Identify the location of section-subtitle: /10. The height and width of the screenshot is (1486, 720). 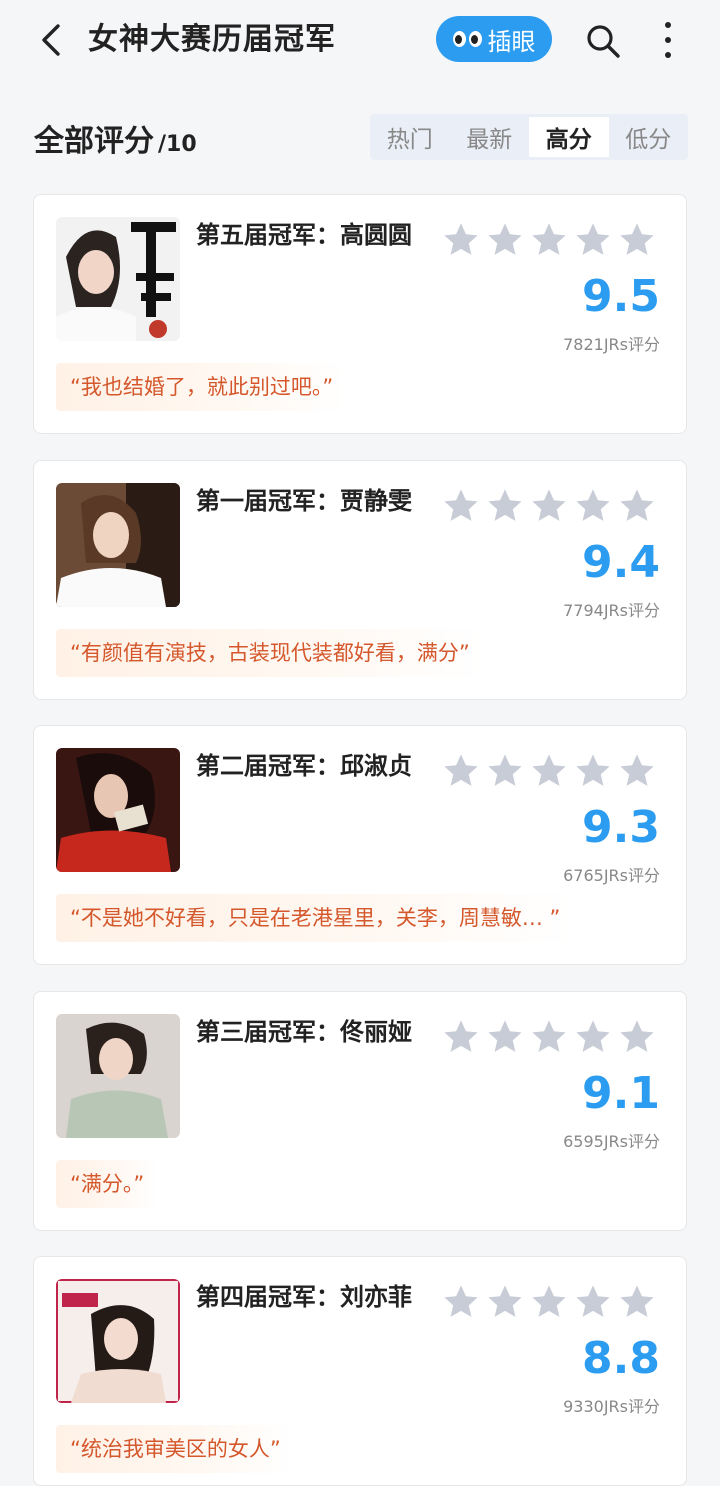
(177, 144).